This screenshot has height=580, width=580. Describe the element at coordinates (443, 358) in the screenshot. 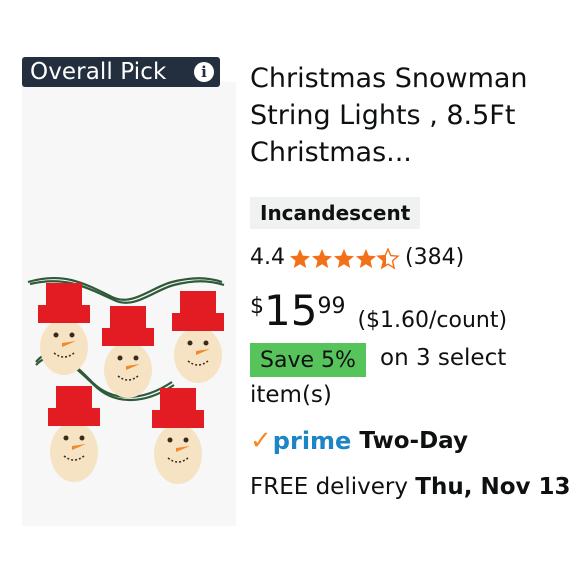

I see `save-note: on 3 select` at that location.